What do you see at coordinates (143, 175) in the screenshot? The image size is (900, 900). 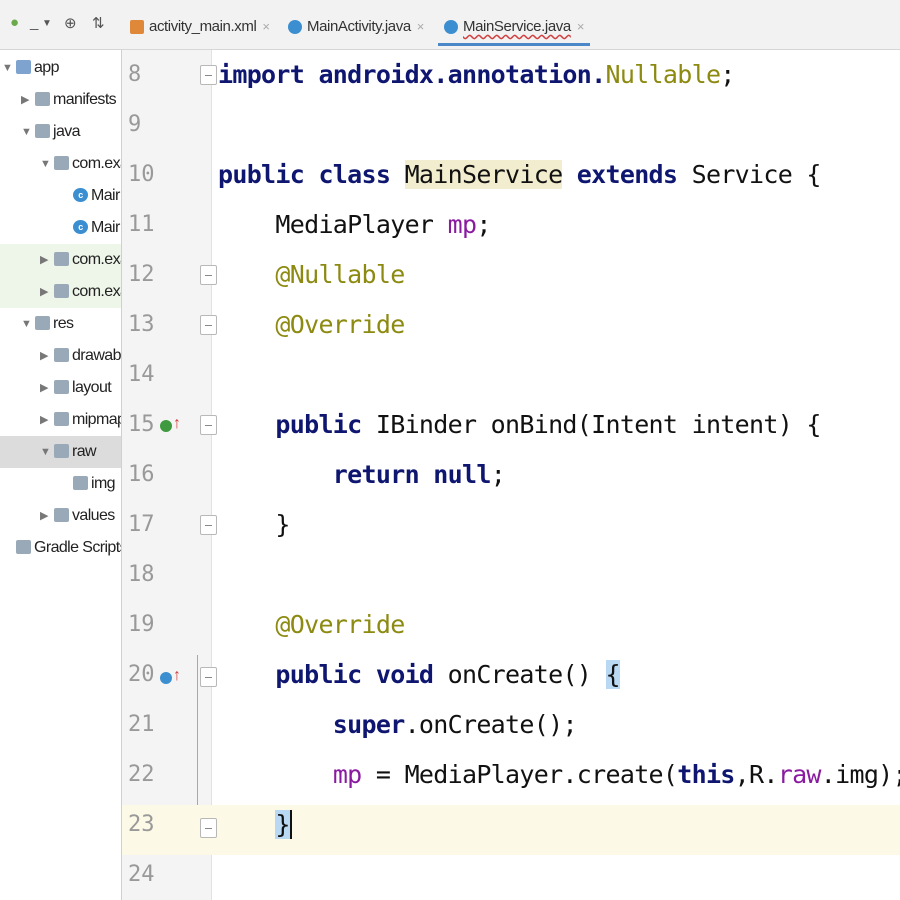 I see `line-number: 10` at bounding box center [143, 175].